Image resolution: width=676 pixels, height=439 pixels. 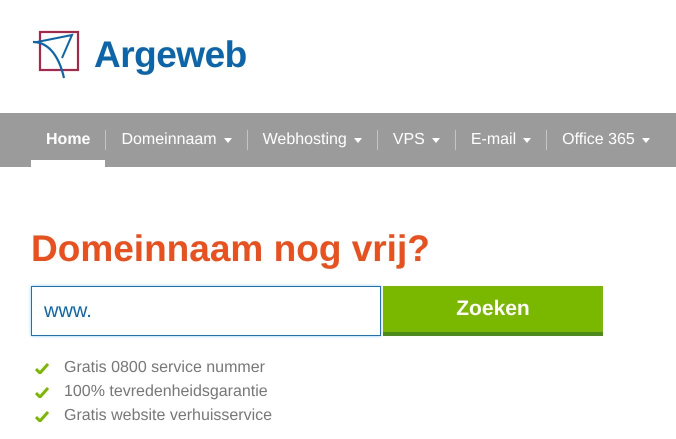 I want to click on nav-tab: Domeinnaam, so click(x=176, y=140).